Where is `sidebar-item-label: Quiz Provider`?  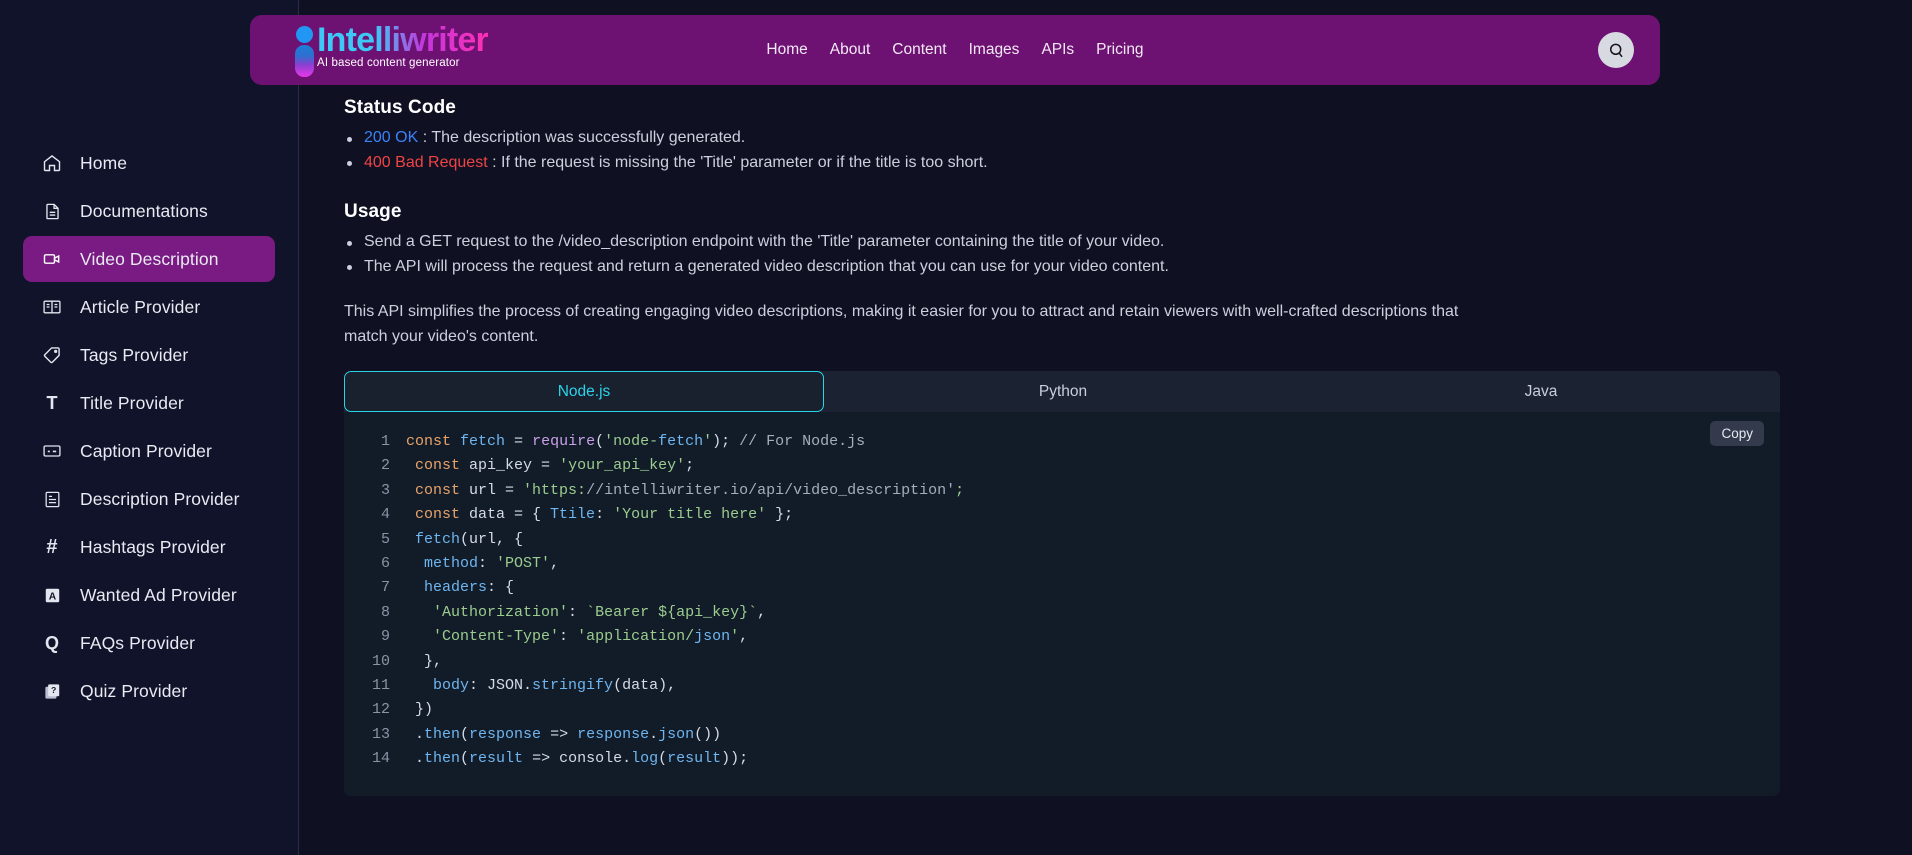 sidebar-item-label: Quiz Provider is located at coordinates (134, 690).